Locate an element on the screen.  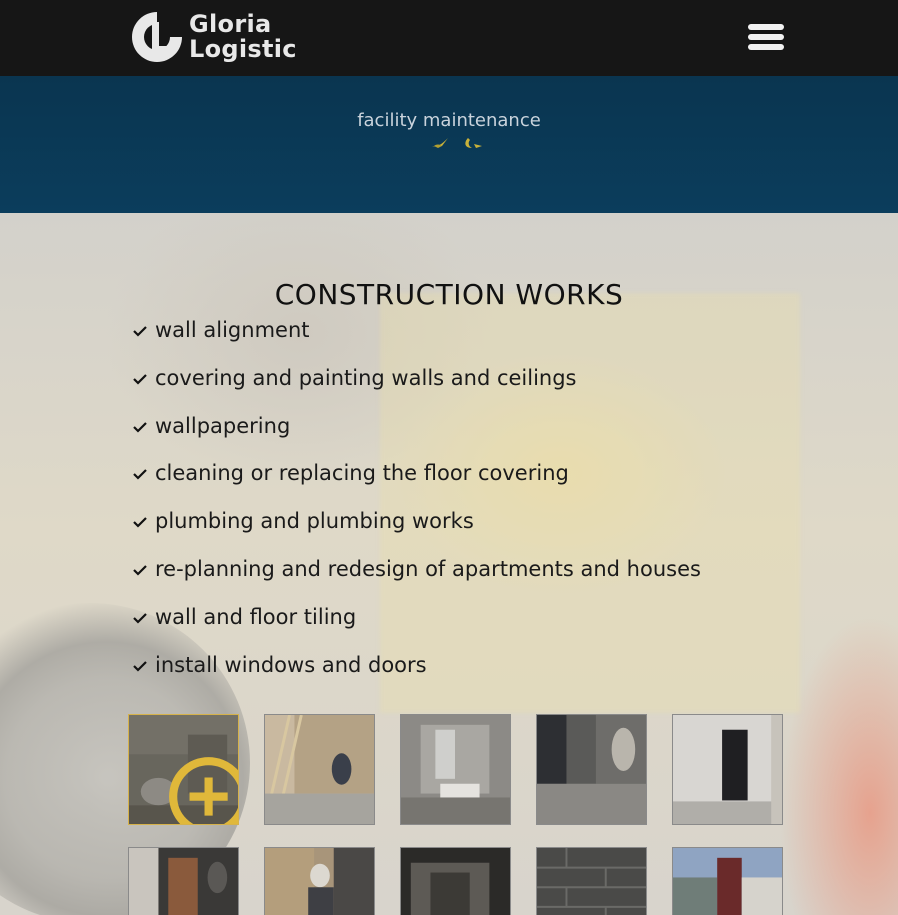
logo-wordmark: Gloria Logistic is located at coordinates (243, 37).